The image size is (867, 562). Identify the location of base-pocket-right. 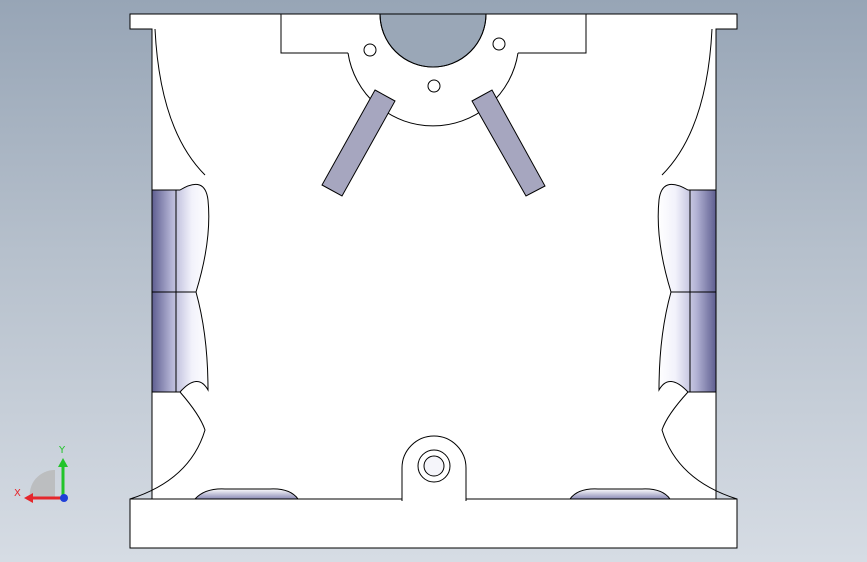
(620, 494).